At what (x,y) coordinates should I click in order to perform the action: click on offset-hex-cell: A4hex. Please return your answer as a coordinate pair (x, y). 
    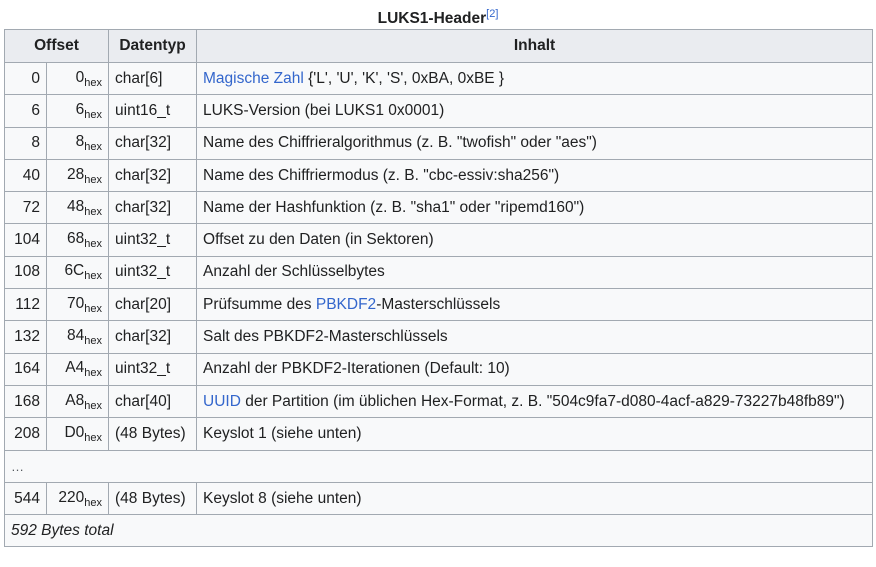
    Looking at the image, I should click on (77, 369).